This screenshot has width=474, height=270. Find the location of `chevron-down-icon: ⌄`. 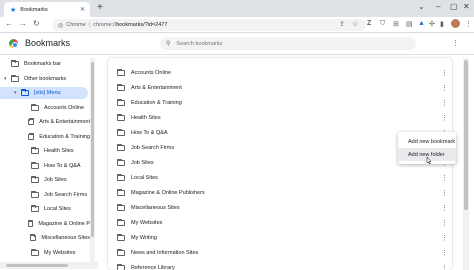

chevron-down-icon: ⌄ is located at coordinates (421, 6).